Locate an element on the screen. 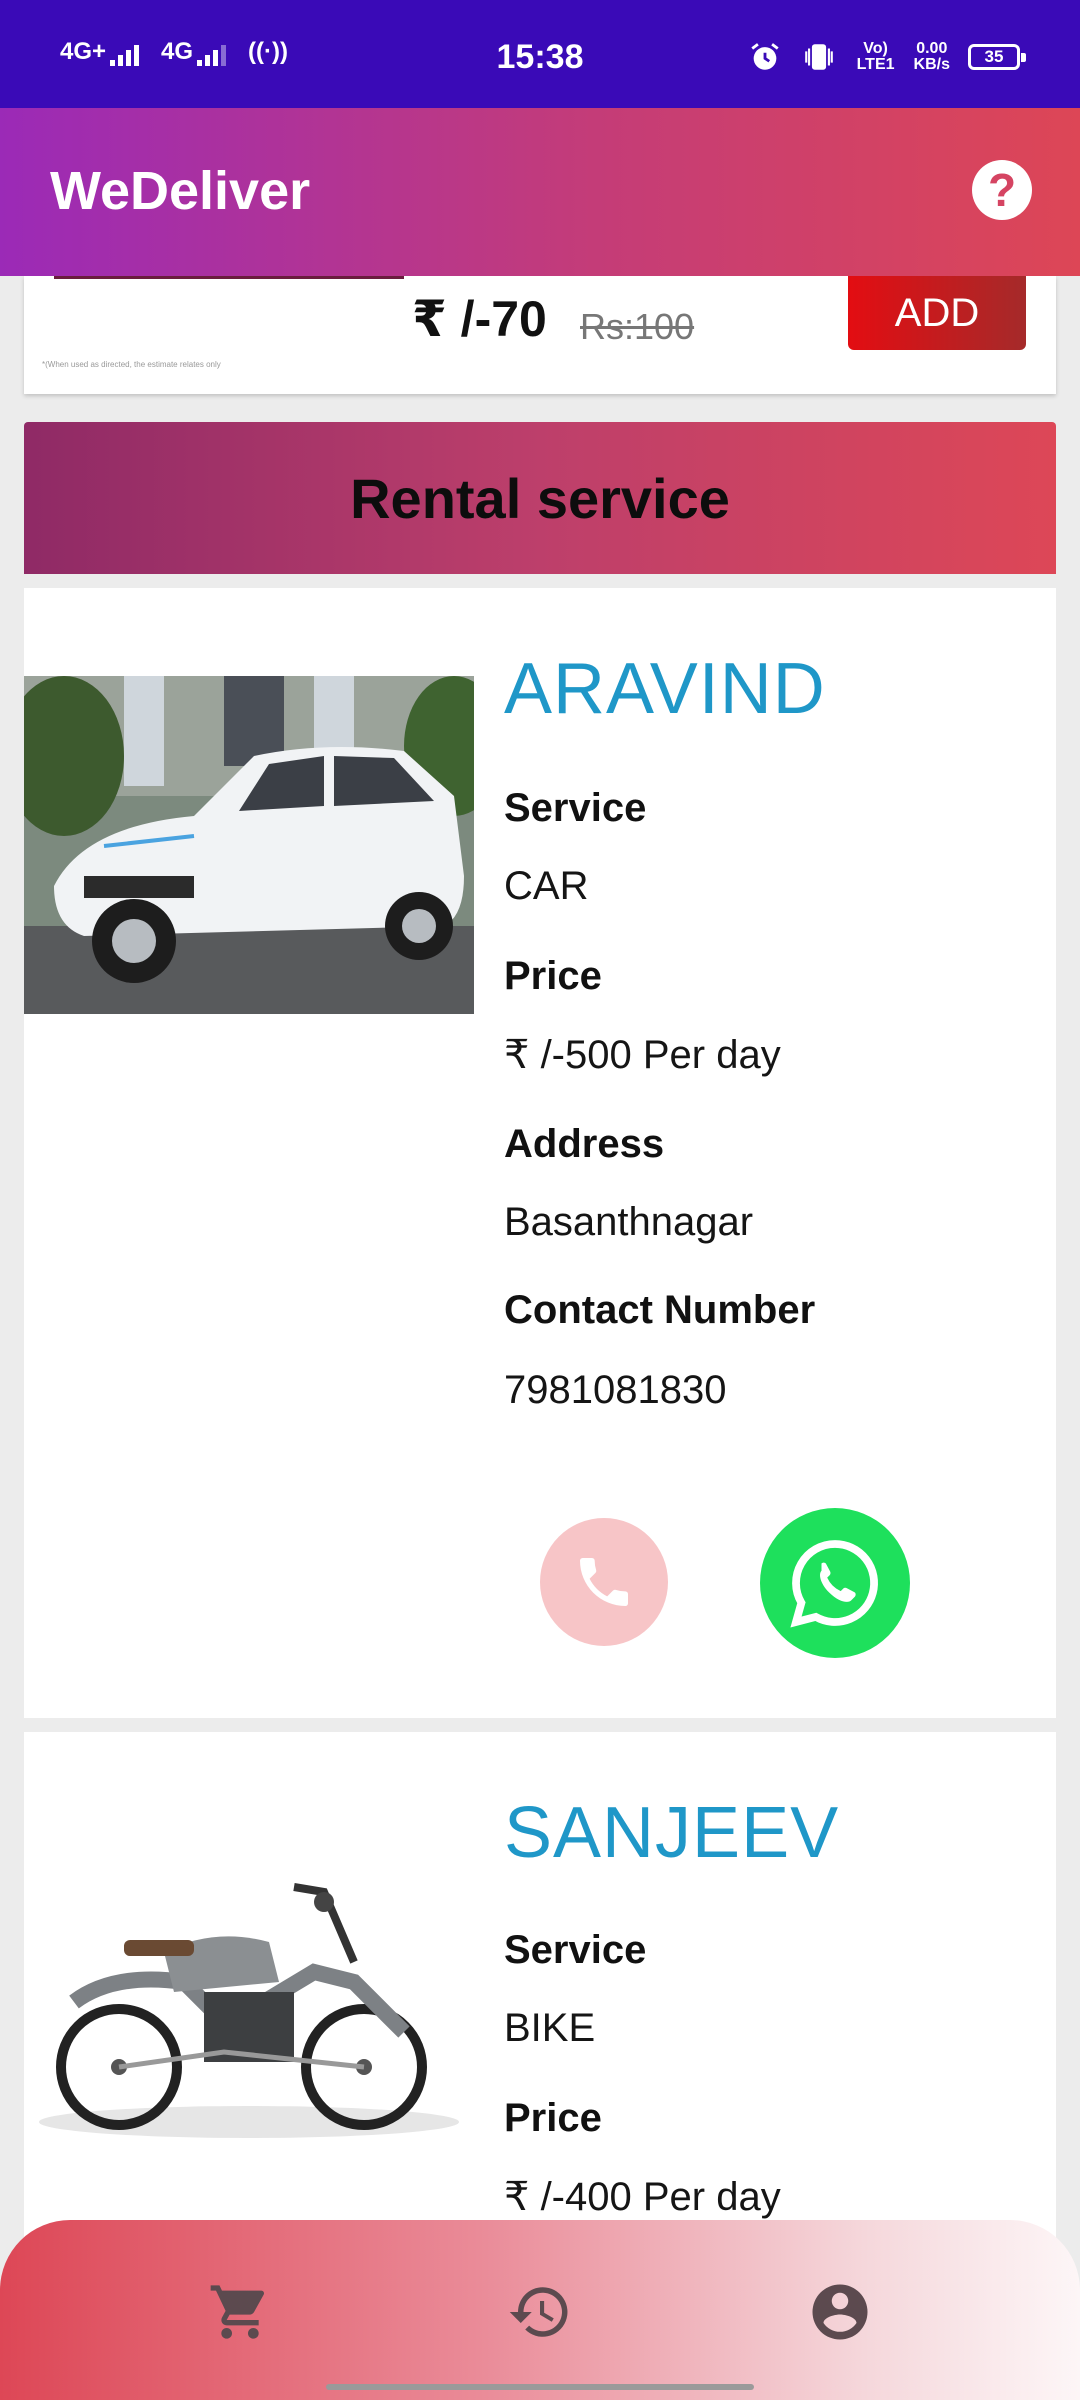 This screenshot has height=2400, width=1080. status-bar: 4G+ 4G ((·)) 15:38 Vo) LTE1 0.00 KB/s 35 is located at coordinates (540, 54).